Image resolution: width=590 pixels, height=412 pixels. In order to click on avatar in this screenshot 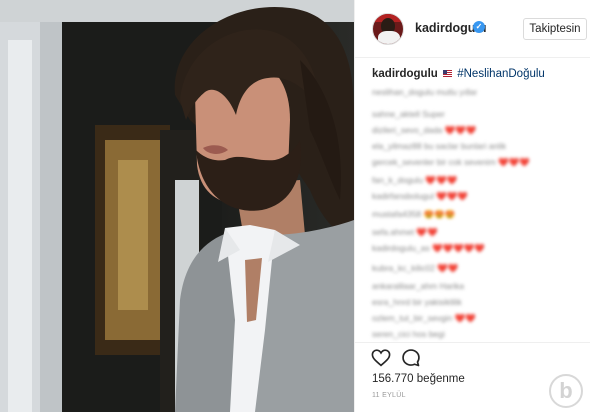, I will do `click(388, 29)`.